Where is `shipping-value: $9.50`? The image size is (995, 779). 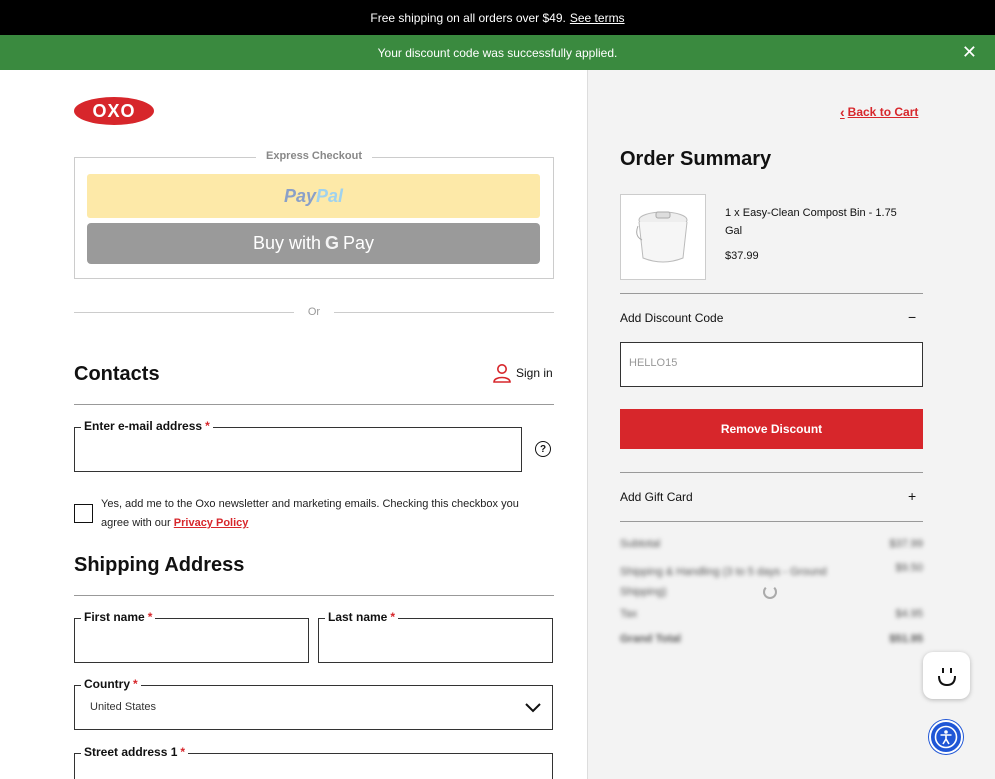
shipping-value: $9.50 is located at coordinates (909, 568).